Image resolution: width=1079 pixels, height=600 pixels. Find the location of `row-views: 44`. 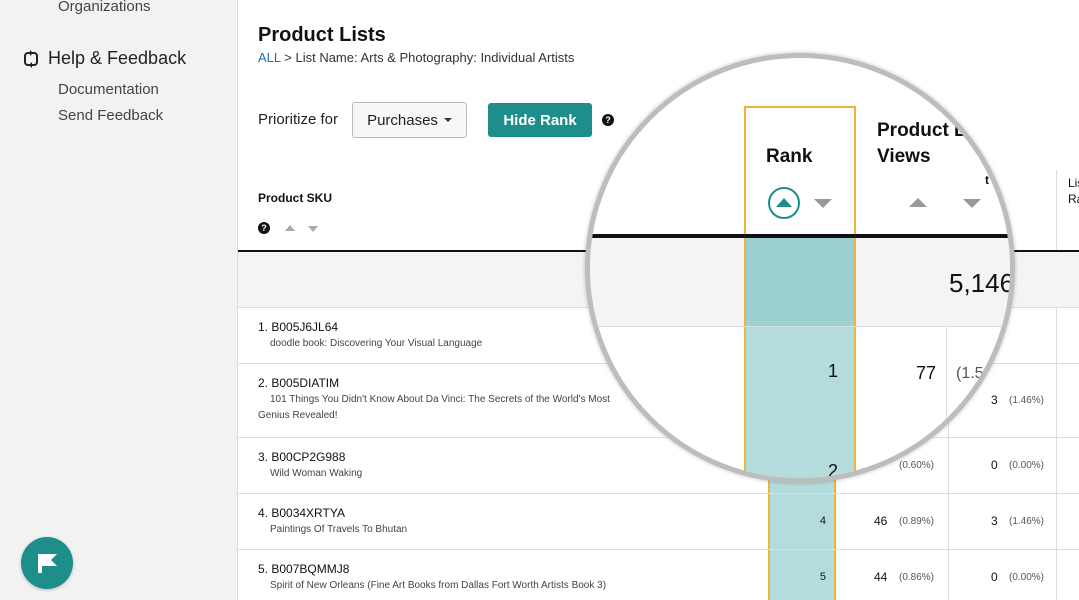

row-views: 44 is located at coordinates (881, 577).